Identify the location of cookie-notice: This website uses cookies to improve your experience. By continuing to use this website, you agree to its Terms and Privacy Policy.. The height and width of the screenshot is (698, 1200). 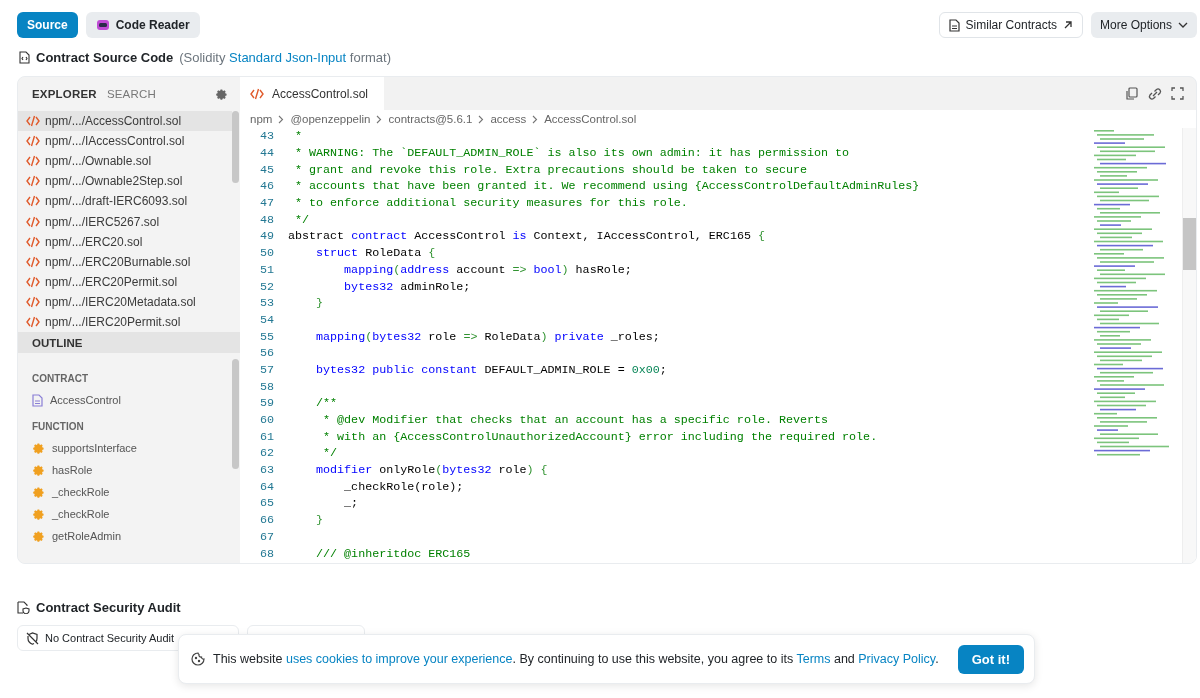
(576, 659).